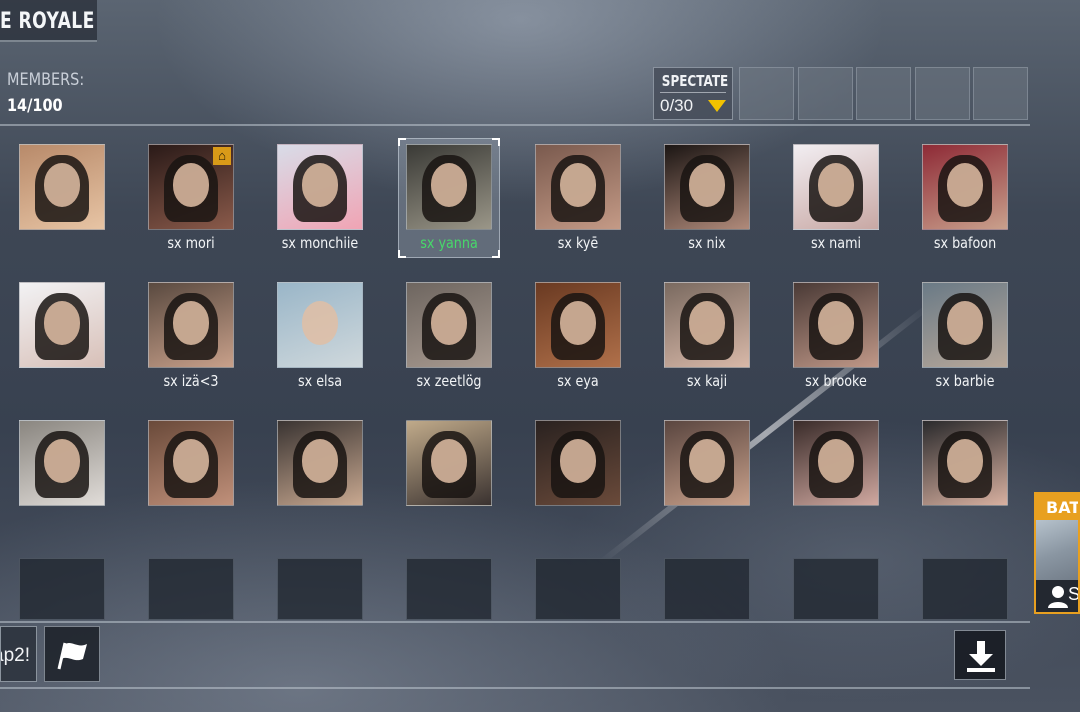 Image resolution: width=1080 pixels, height=712 pixels. Describe the element at coordinates (1058, 596) in the screenshot. I see `battle-mode-footer: S` at that location.